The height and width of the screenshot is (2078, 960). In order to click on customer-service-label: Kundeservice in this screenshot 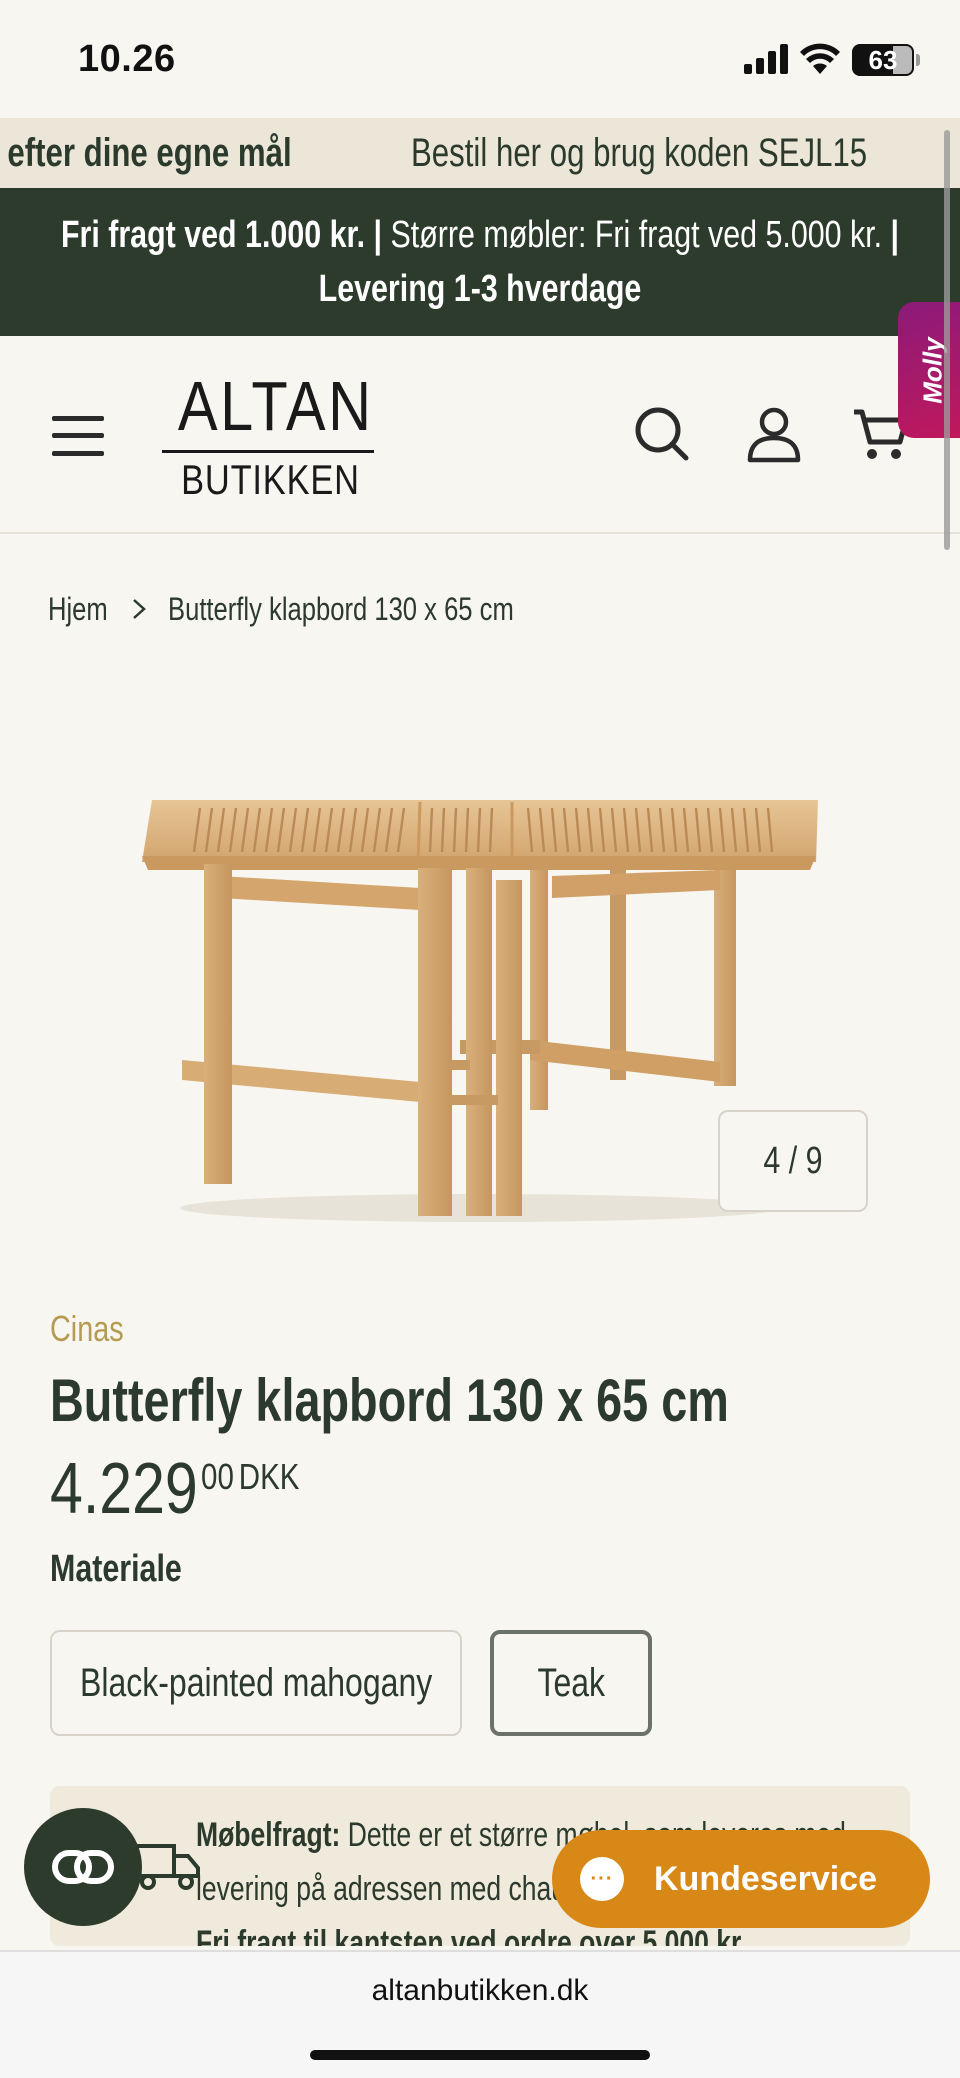, I will do `click(765, 1878)`.